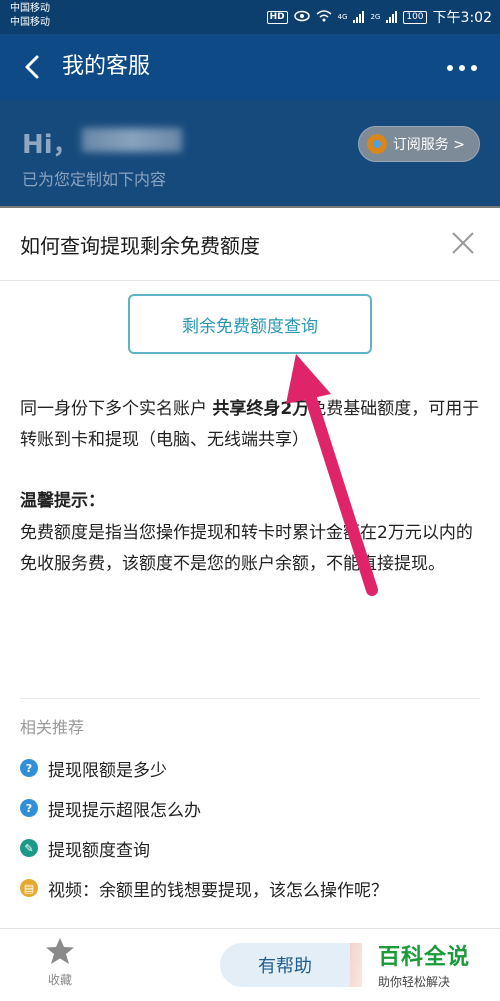 This screenshot has height=1001, width=500. What do you see at coordinates (255, 768) in the screenshot?
I see `list-item: ? 提现限额是多少` at bounding box center [255, 768].